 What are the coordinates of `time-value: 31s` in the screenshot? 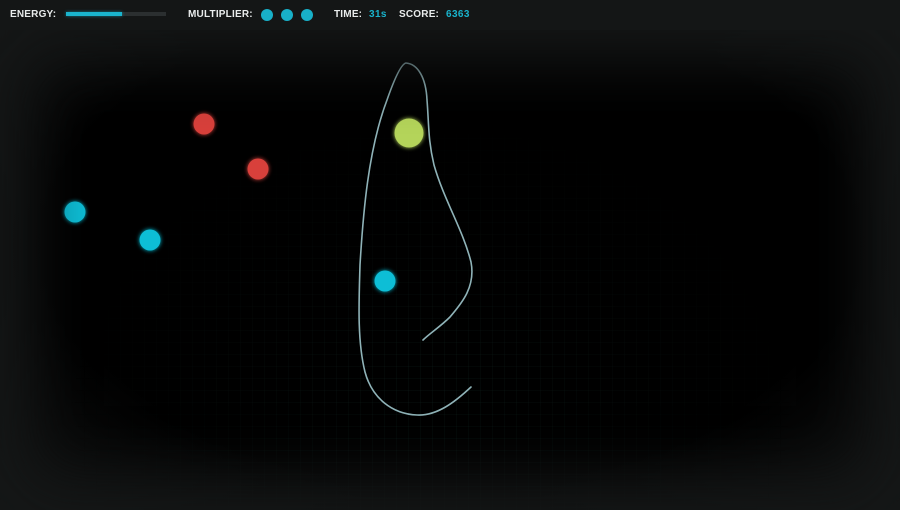 It's located at (378, 14).